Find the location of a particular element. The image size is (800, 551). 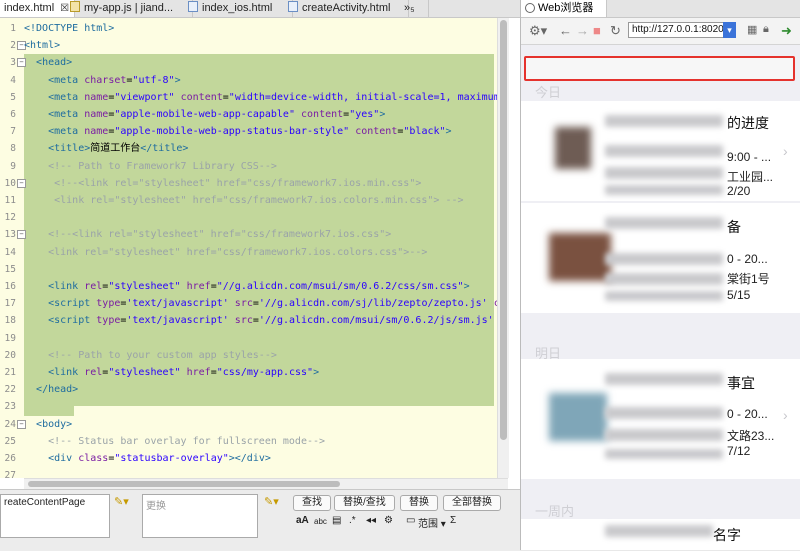

tab-web-browser: Web浏览器 ⊠ is located at coordinates (564, 15).